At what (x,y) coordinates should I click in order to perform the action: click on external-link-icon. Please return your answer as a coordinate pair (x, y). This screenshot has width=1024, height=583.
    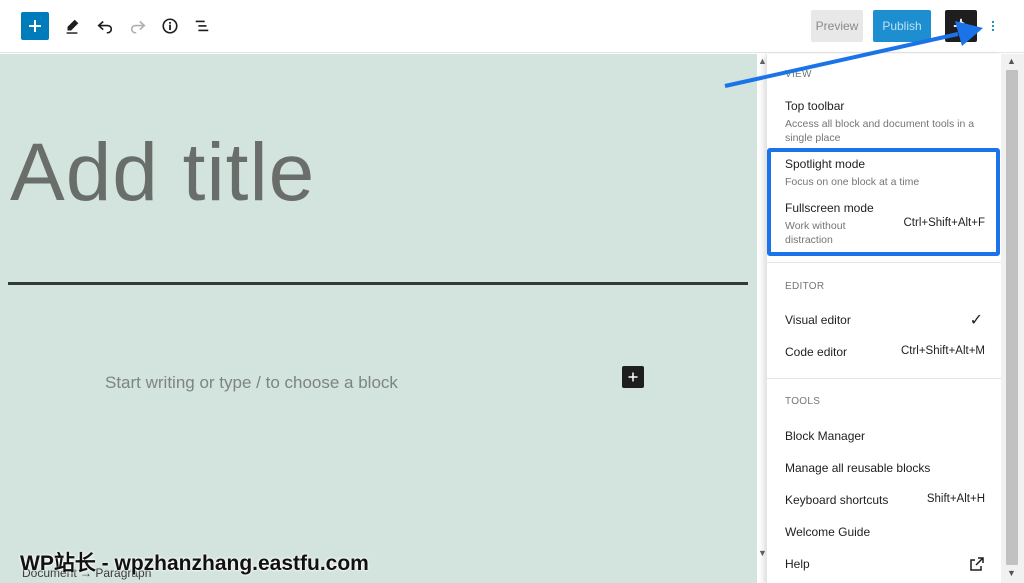
    Looking at the image, I should click on (977, 564).